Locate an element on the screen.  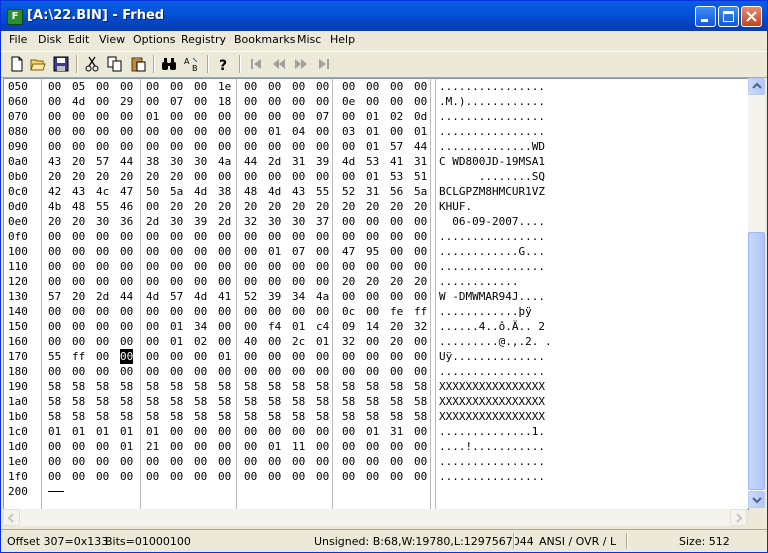
hex-byte: 31 is located at coordinates (396, 431).